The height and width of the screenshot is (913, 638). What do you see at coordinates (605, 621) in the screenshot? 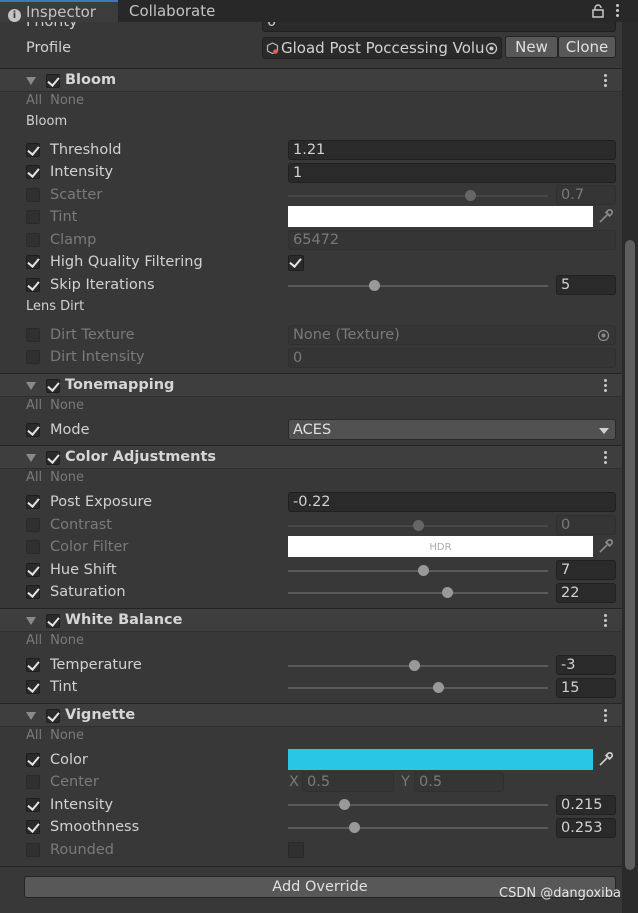
I see `white-balance-menu-icon` at bounding box center [605, 621].